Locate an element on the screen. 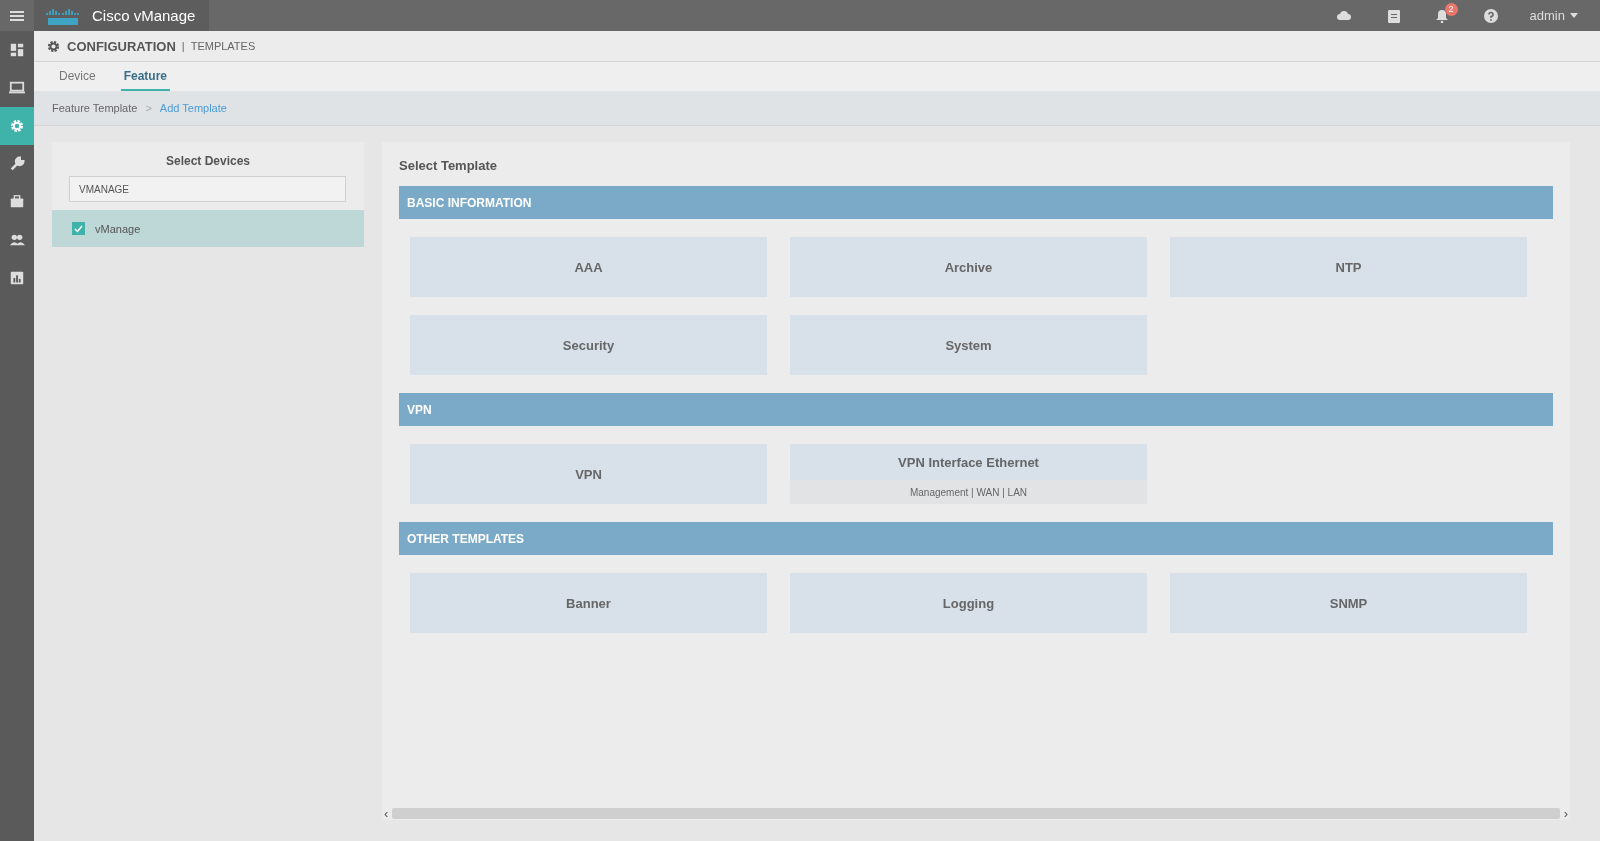 The height and width of the screenshot is (841, 1600). notification-badge: 2 is located at coordinates (1451, 9).